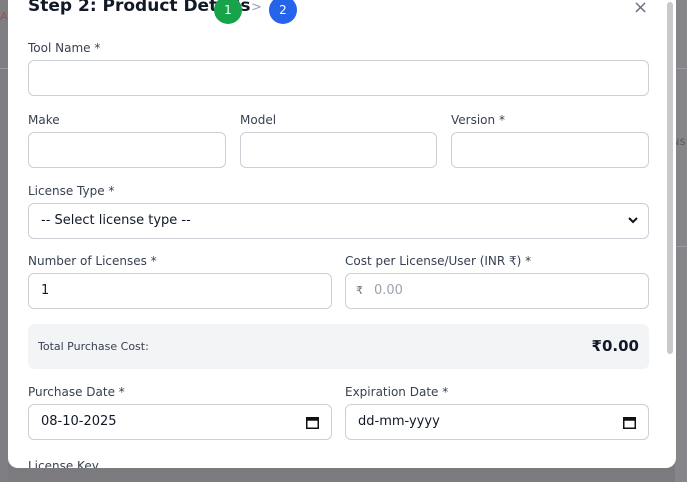  I want to click on chevron-down-icon, so click(633, 220).